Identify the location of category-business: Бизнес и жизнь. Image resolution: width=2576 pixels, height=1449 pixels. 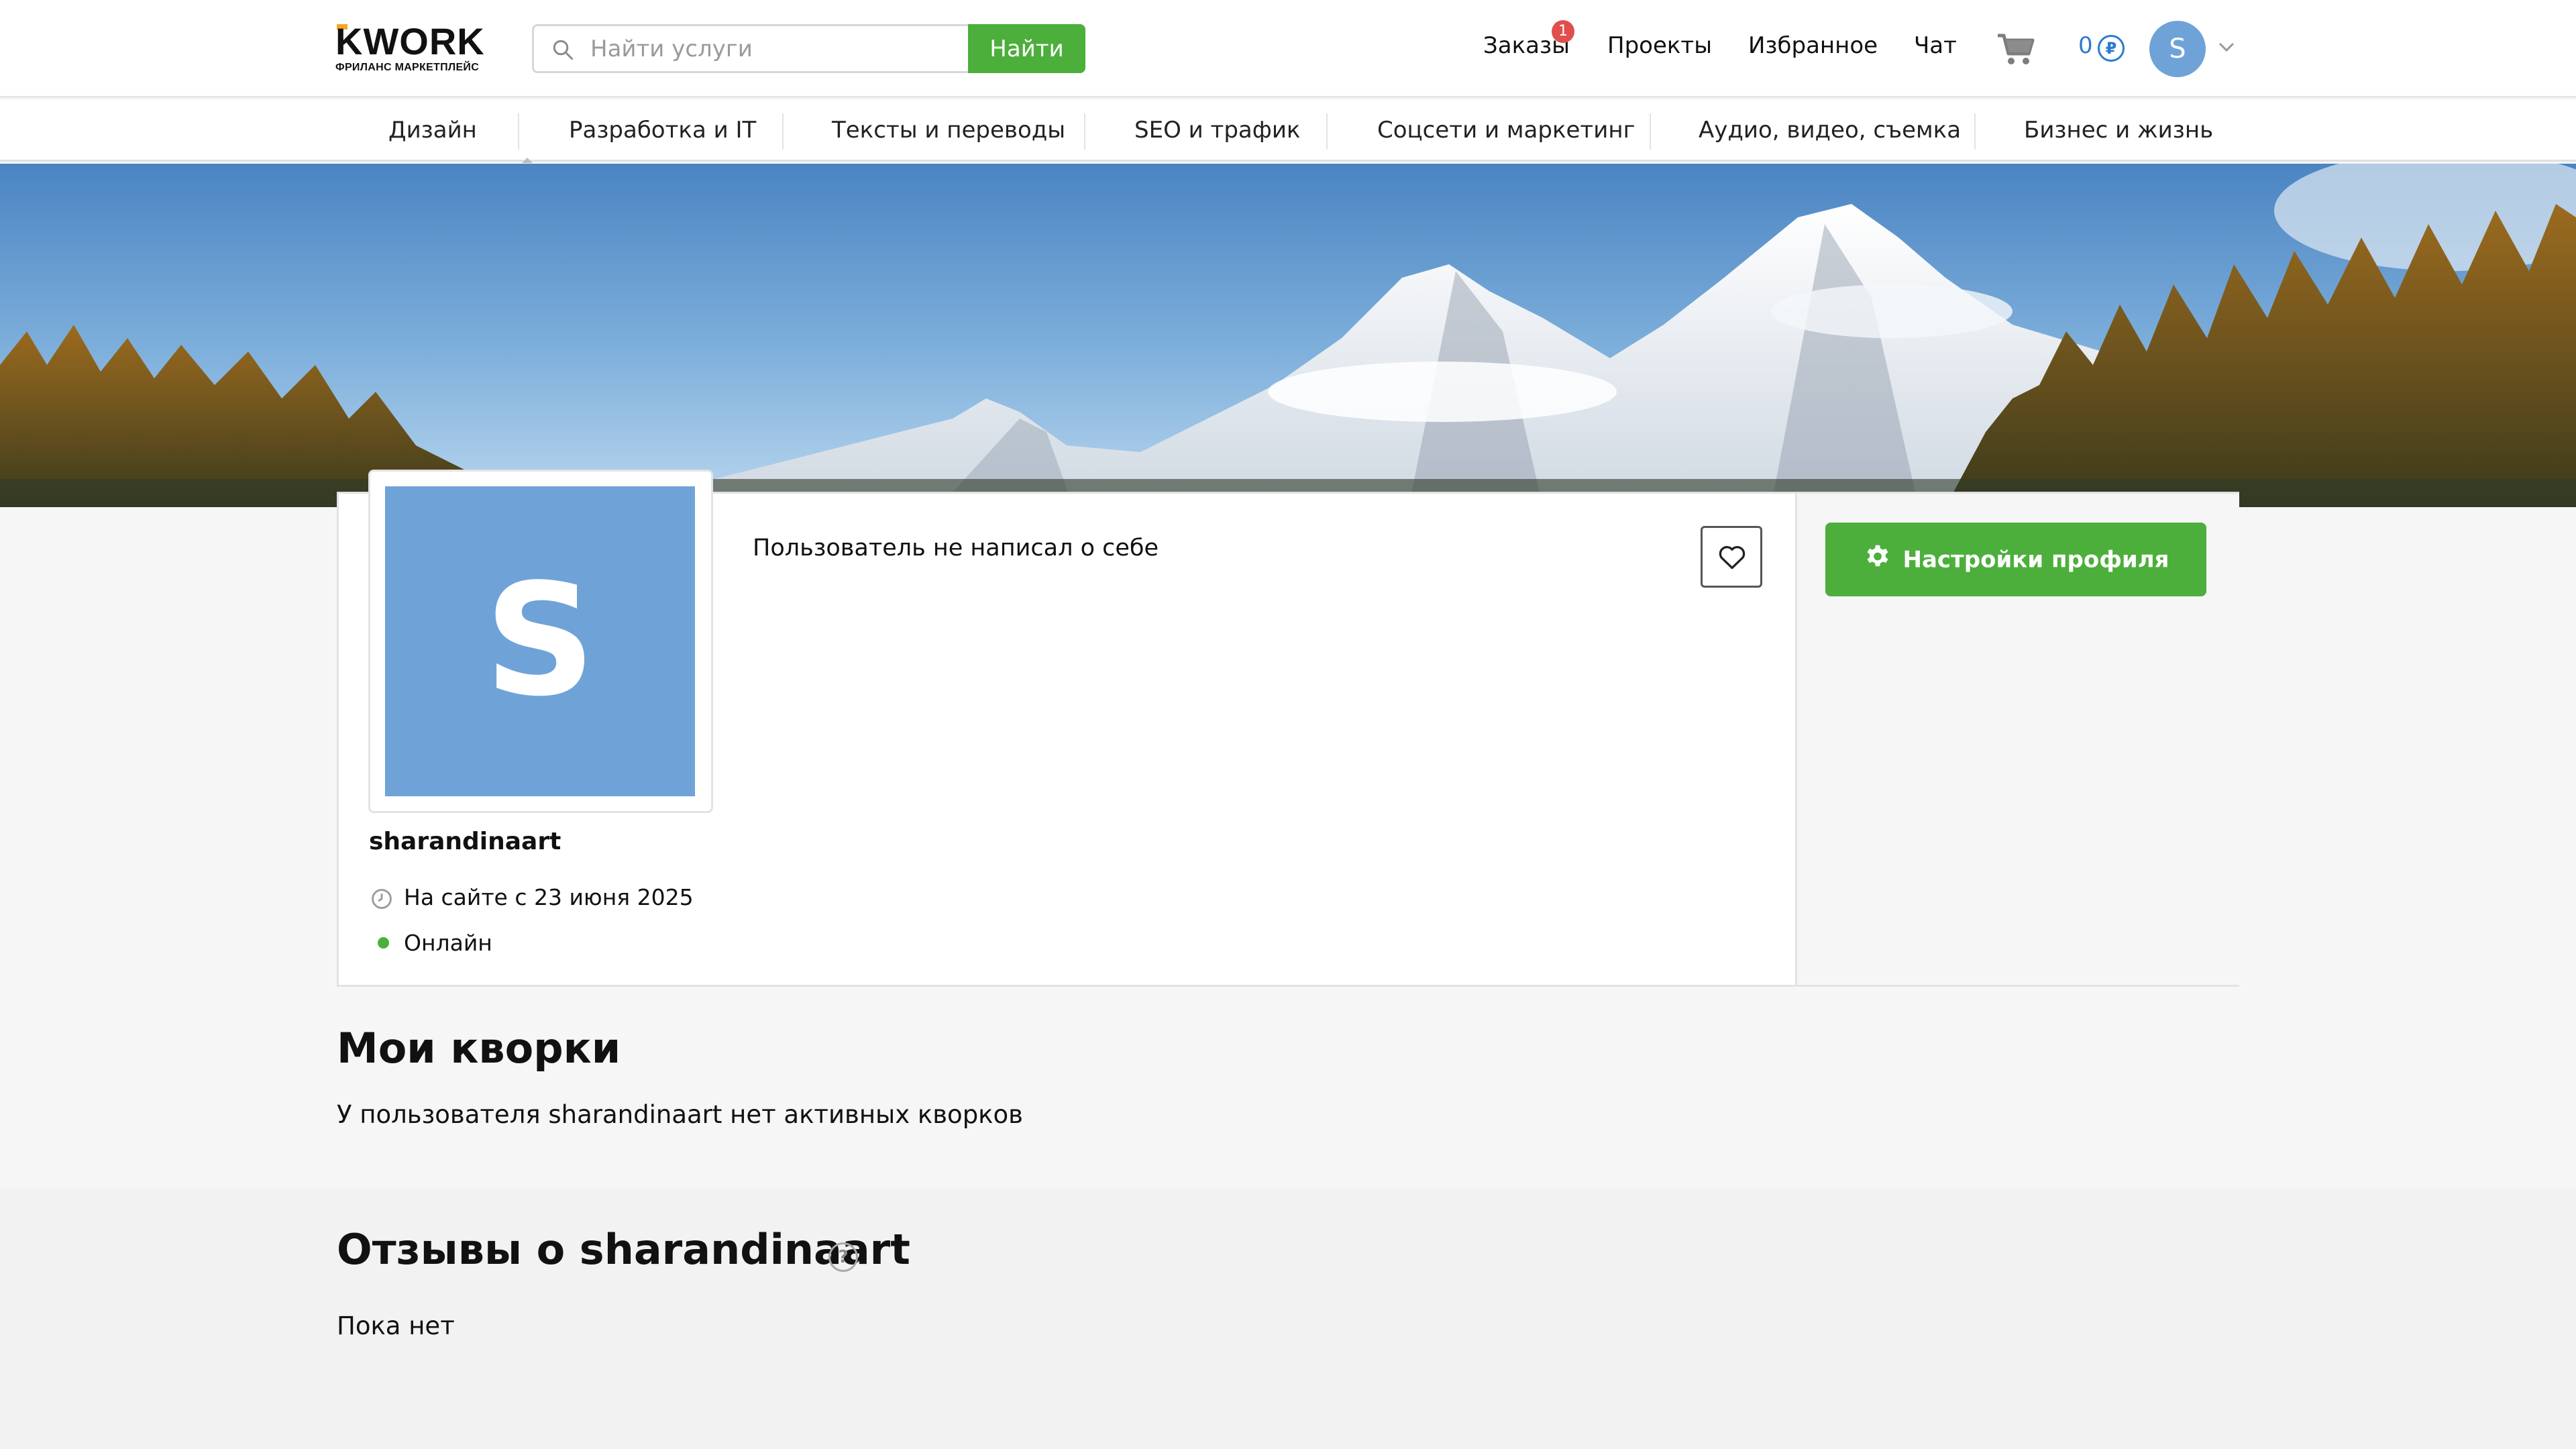
(2118, 130).